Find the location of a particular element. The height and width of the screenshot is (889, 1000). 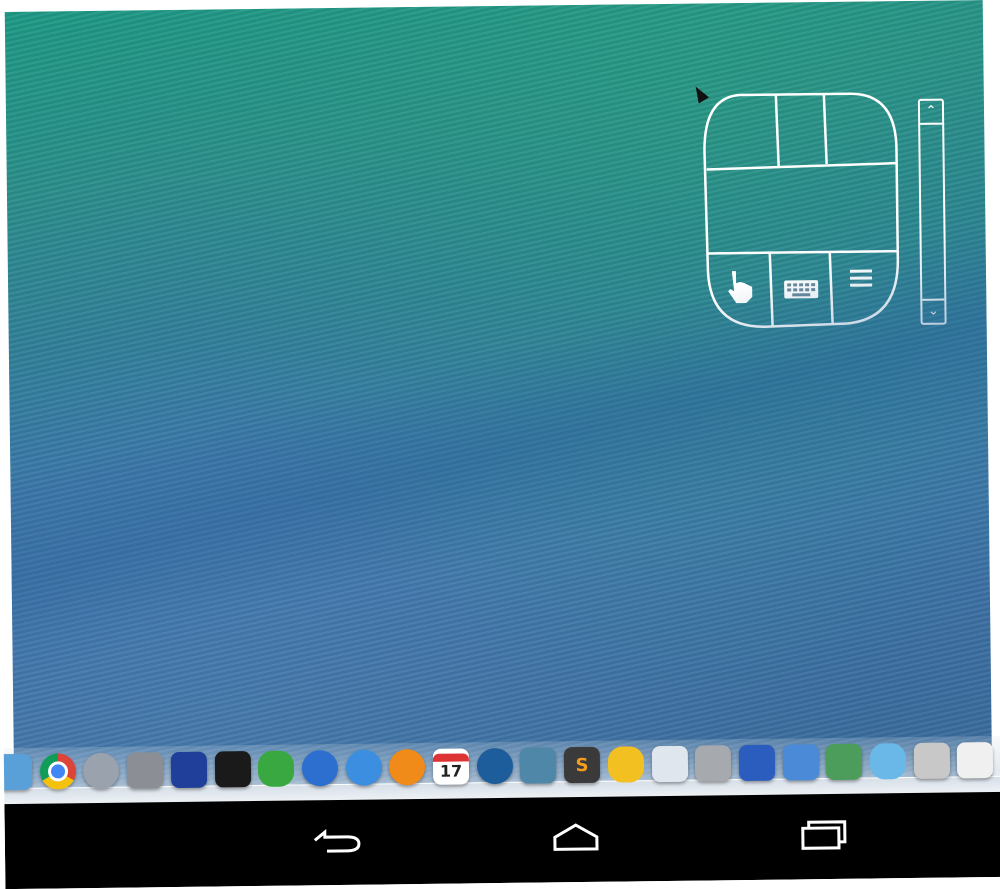

touchpad-left-click-zone is located at coordinates (741, 133).